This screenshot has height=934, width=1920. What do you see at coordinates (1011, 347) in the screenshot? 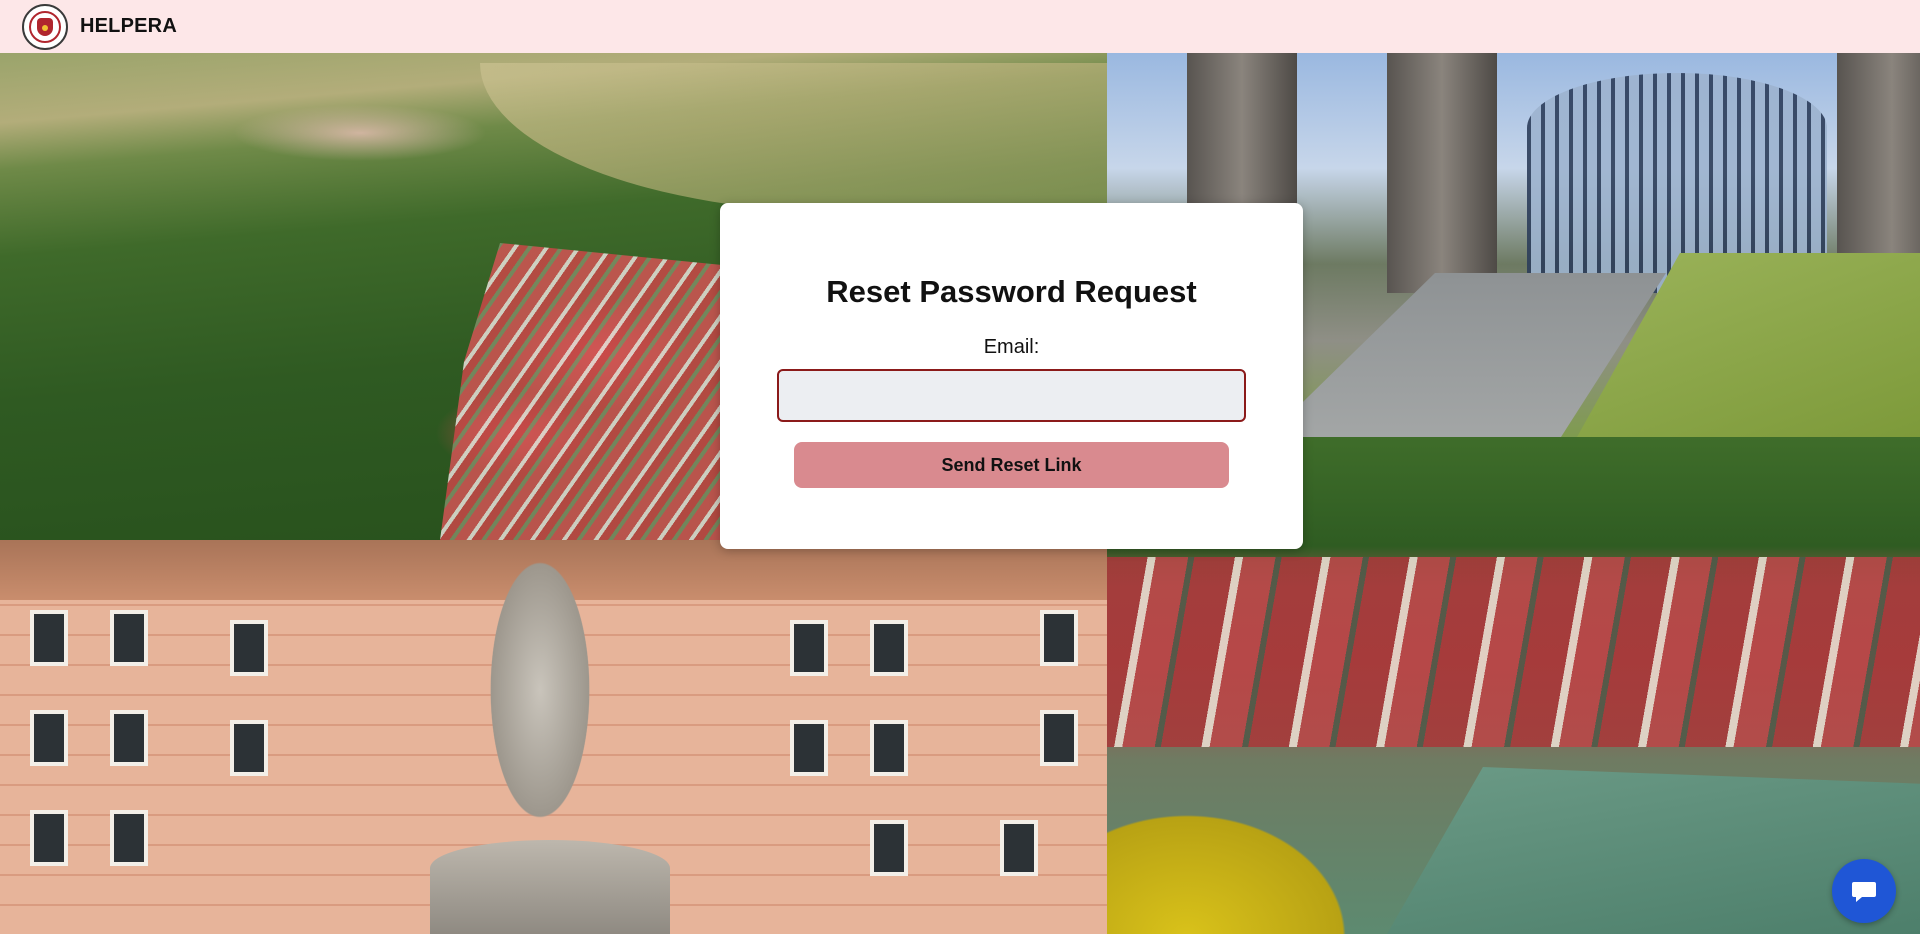
I see `email-label: Email:` at bounding box center [1011, 347].